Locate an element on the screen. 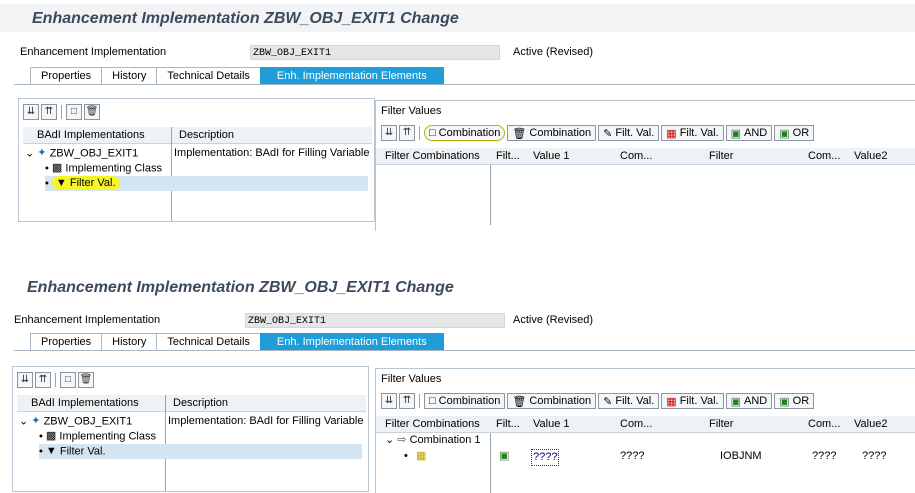 The width and height of the screenshot is (915, 493). col-description: Description is located at coordinates (201, 403).